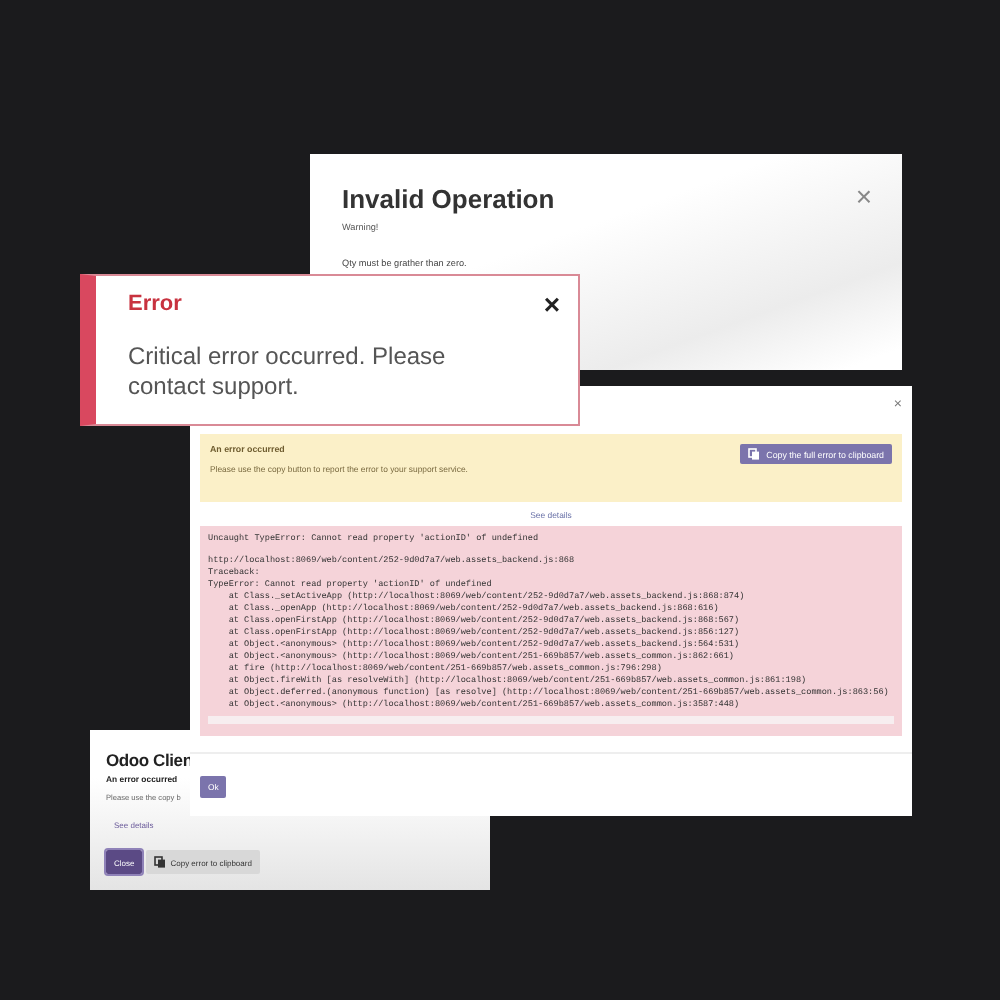  Describe the element at coordinates (448, 199) in the screenshot. I see `dialog-title: Invalid Operation` at that location.